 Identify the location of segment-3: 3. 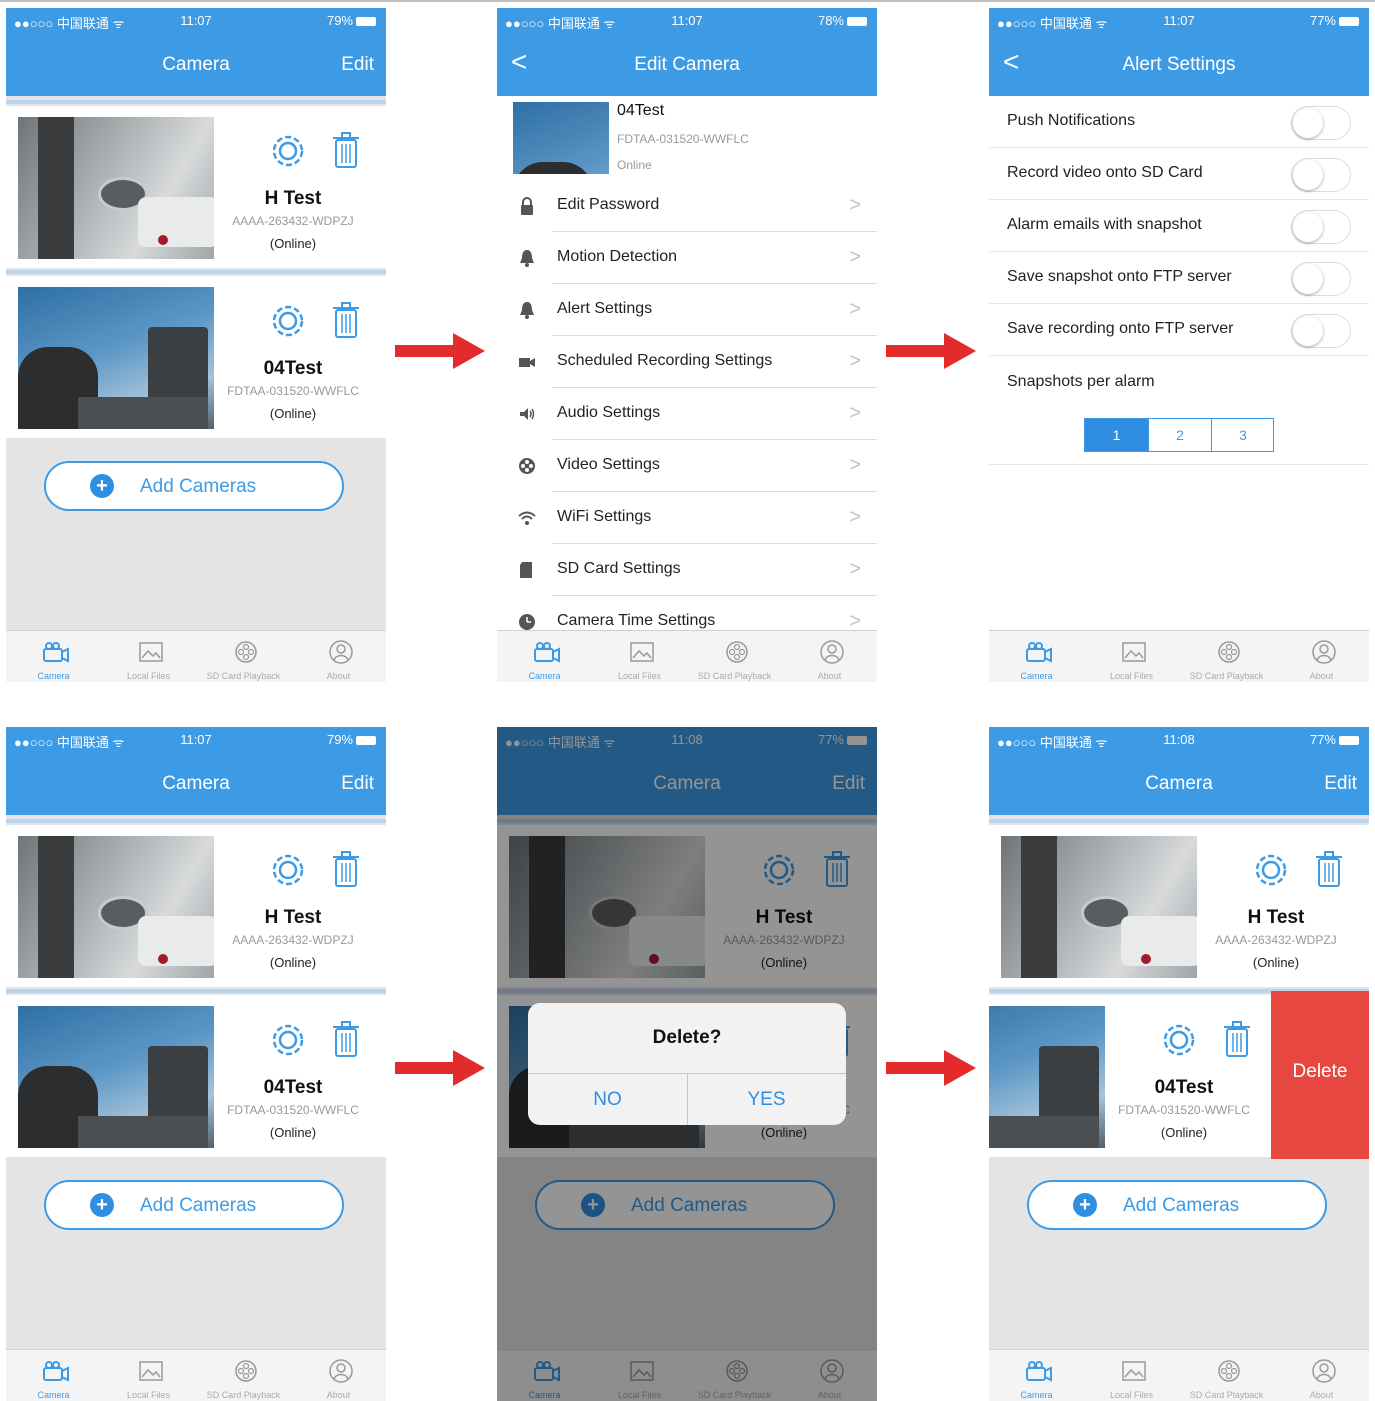
(1242, 435).